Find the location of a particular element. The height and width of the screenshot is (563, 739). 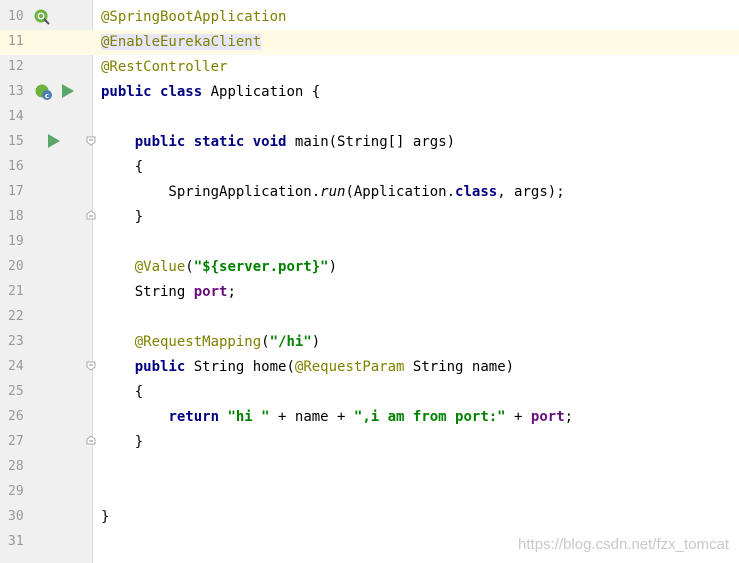

line-number: 23 is located at coordinates (16, 341).